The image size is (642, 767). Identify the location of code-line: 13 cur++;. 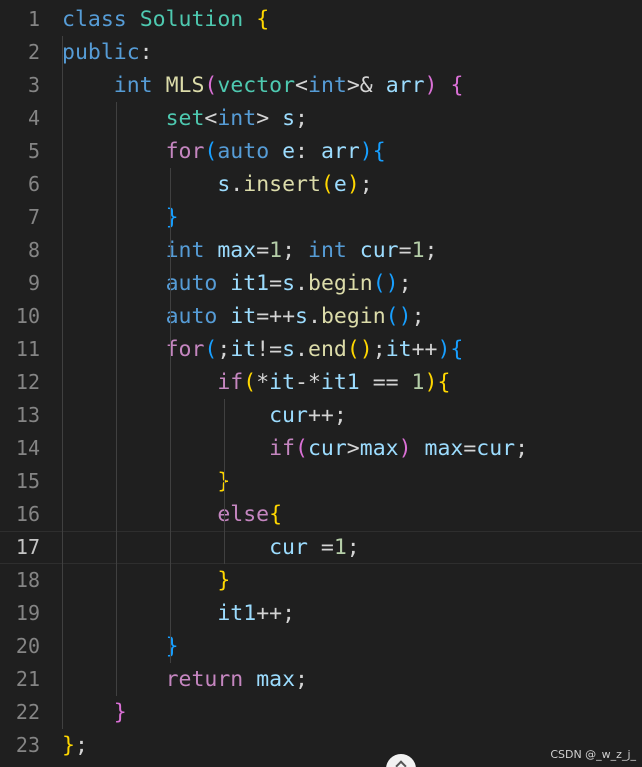
(321, 415).